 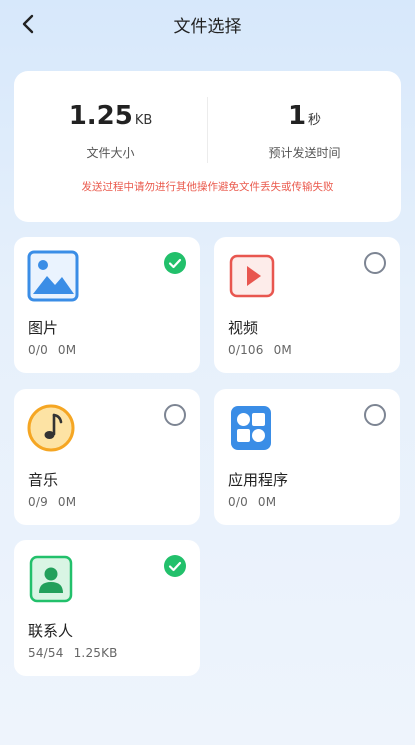 I want to click on category-card-music: 音乐 0/9 0M, so click(x=107, y=457).